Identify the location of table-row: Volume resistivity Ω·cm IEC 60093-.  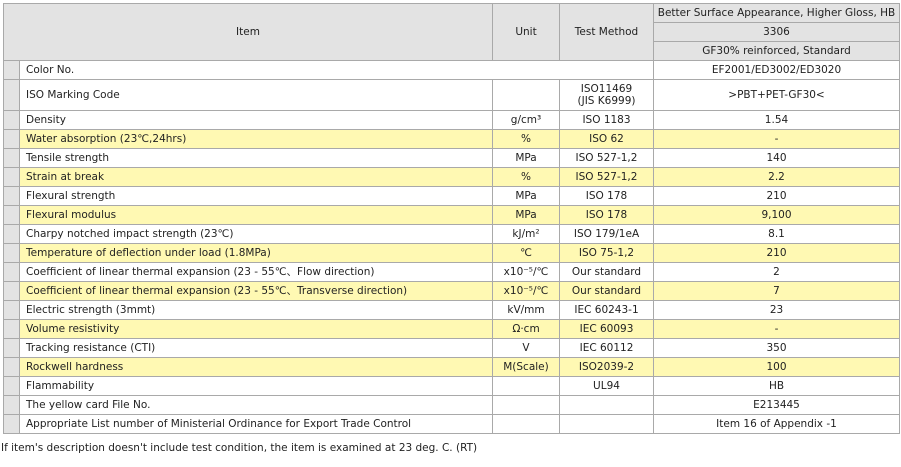
(451, 329).